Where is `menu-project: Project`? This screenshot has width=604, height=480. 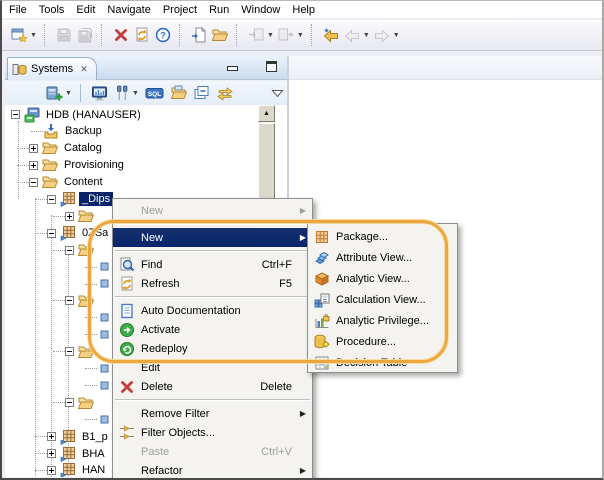
menu-project: Project is located at coordinates (182, 10).